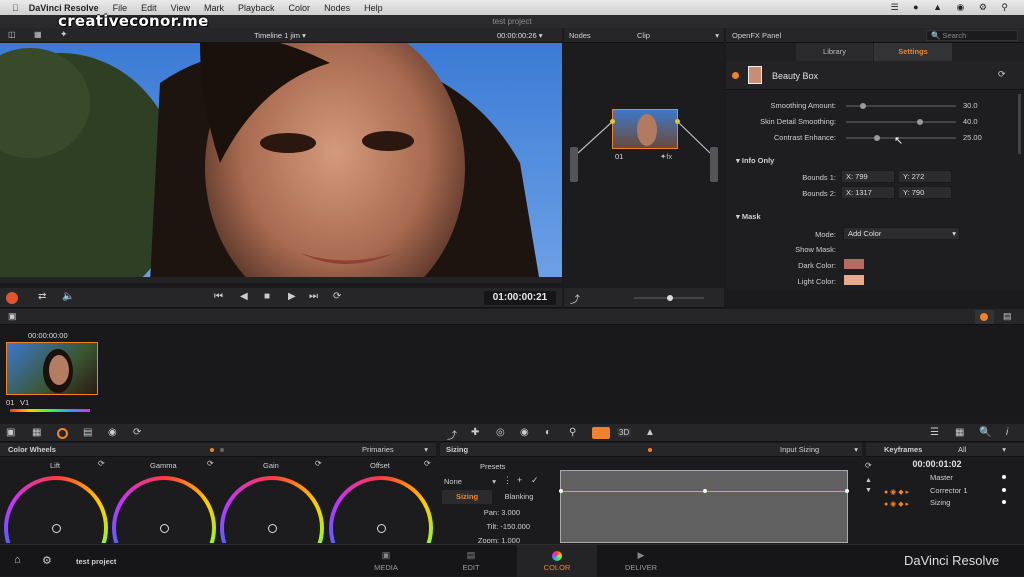 The height and width of the screenshot is (577, 1024). What do you see at coordinates (471, 561) in the screenshot?
I see `tab-edit: ▤ EDIT` at bounding box center [471, 561].